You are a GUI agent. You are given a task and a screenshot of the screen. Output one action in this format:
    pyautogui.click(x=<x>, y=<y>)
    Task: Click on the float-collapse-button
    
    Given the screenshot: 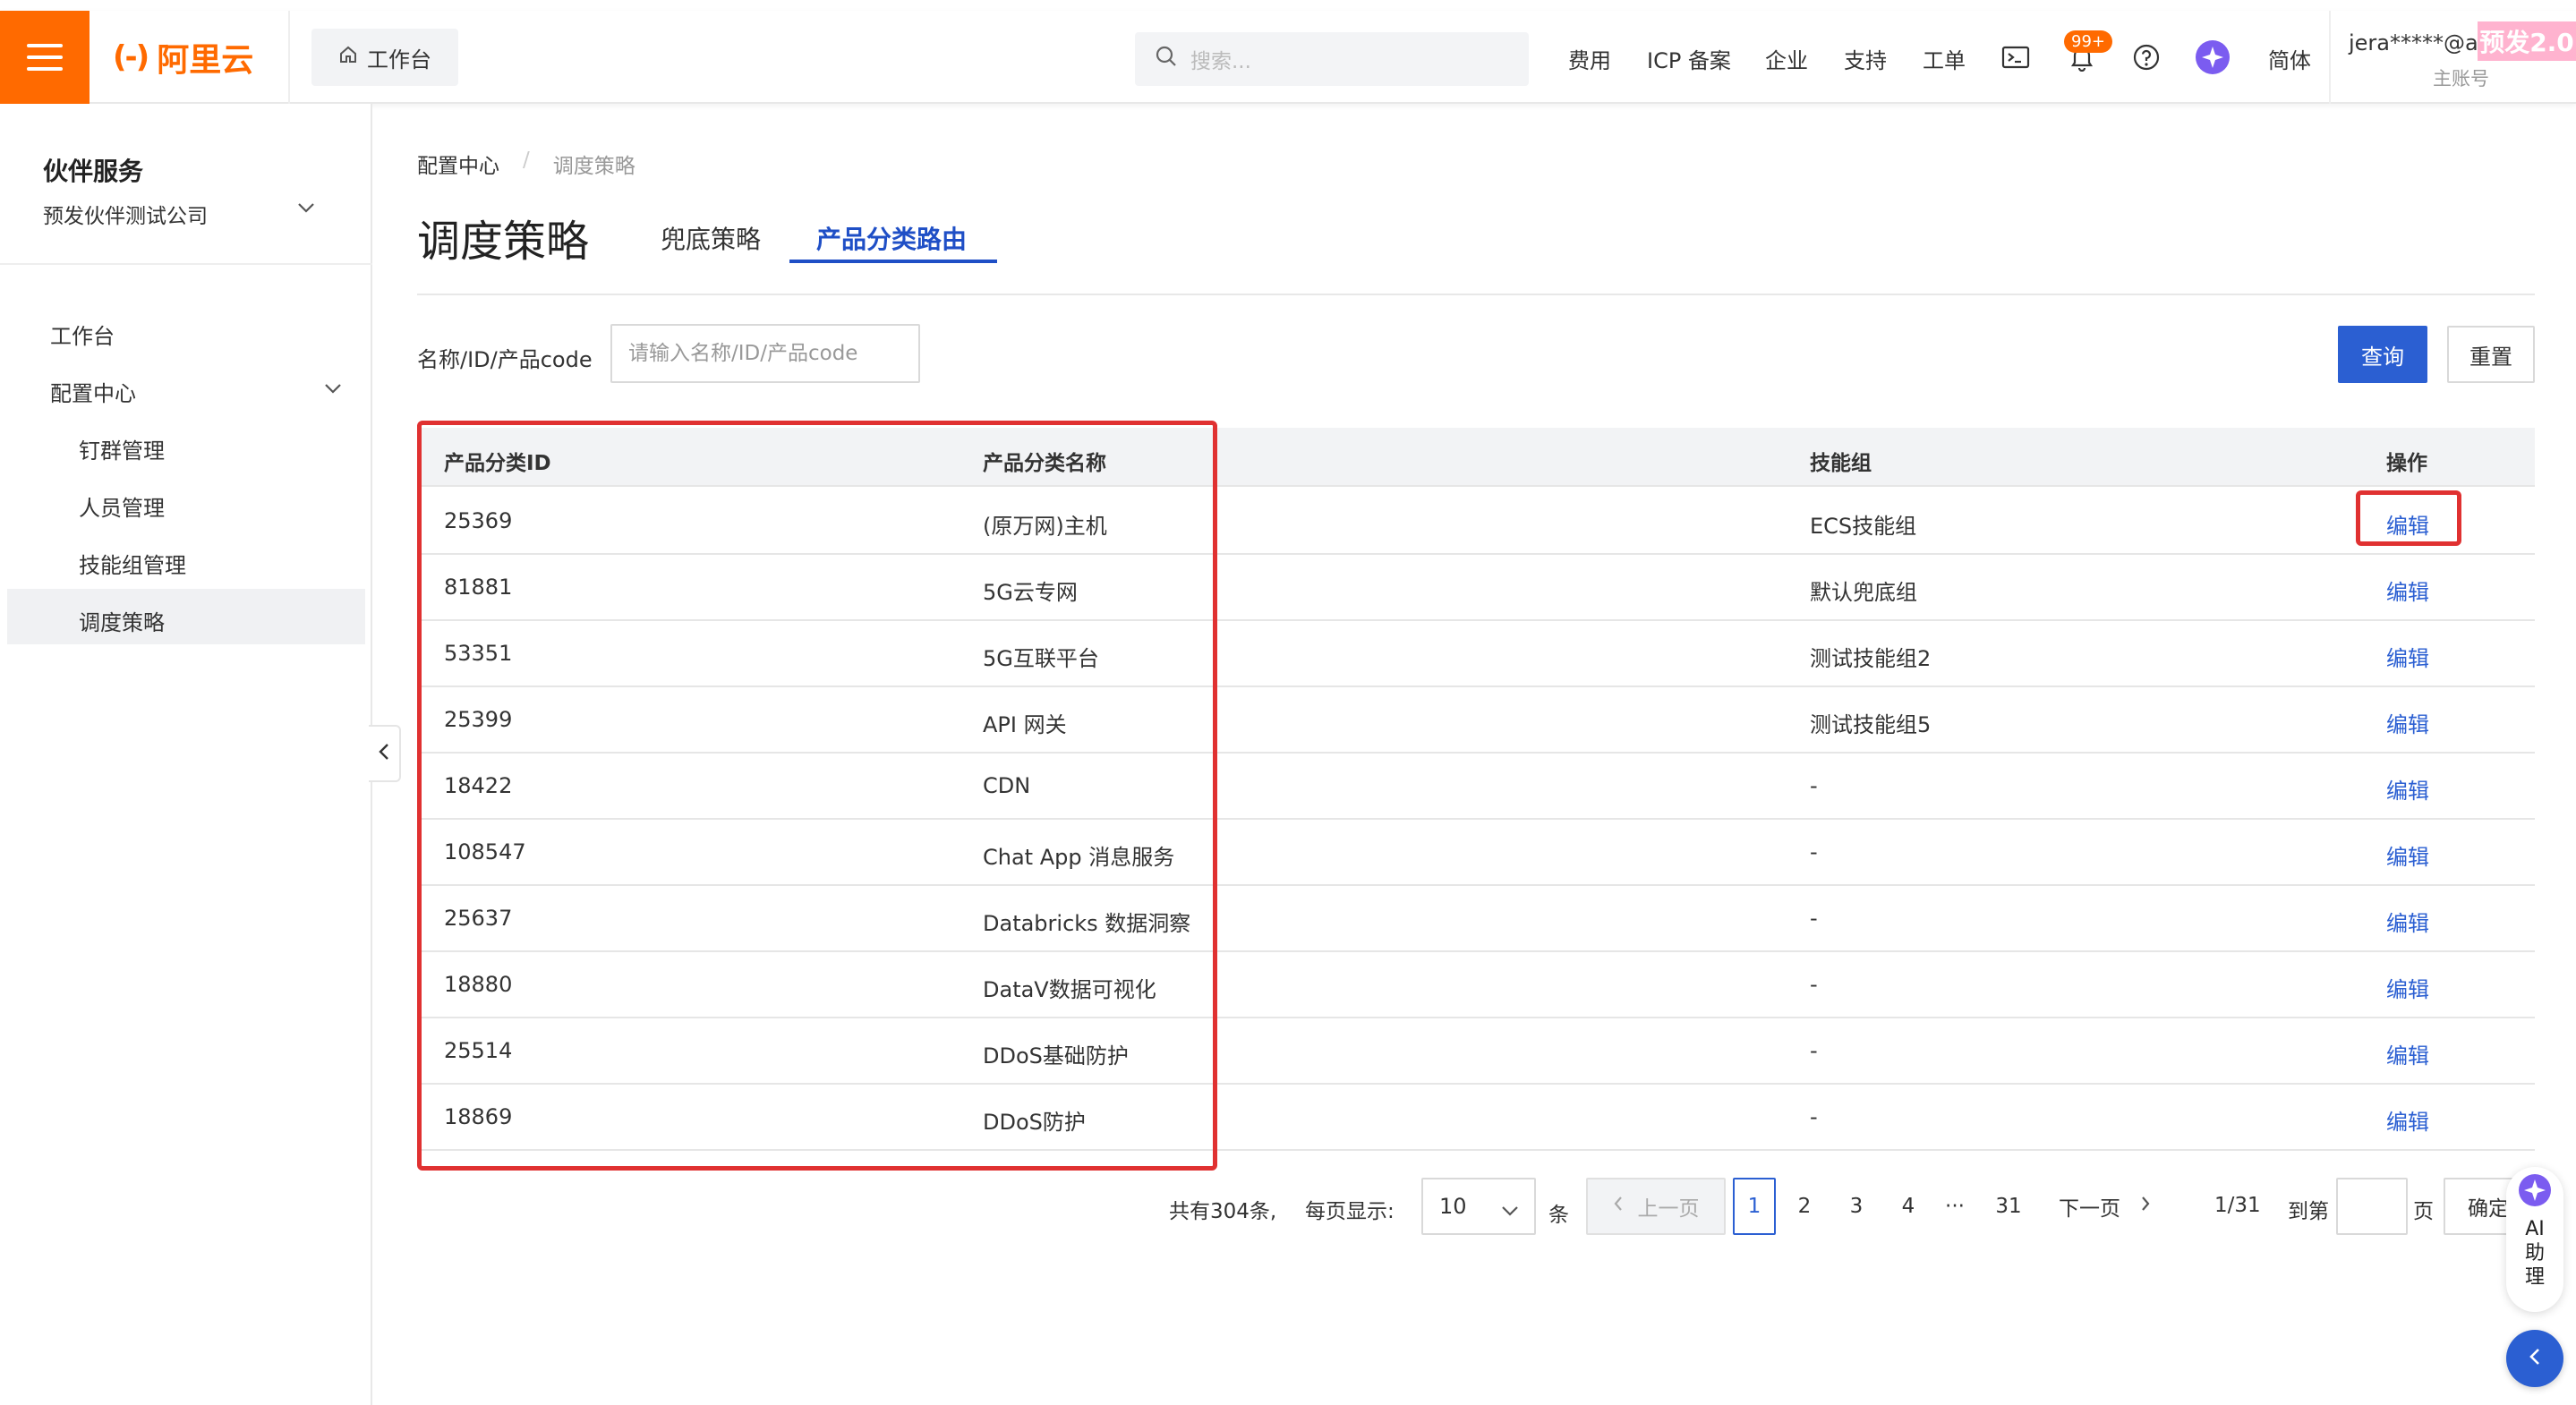 What is the action you would take?
    pyautogui.click(x=2534, y=1358)
    